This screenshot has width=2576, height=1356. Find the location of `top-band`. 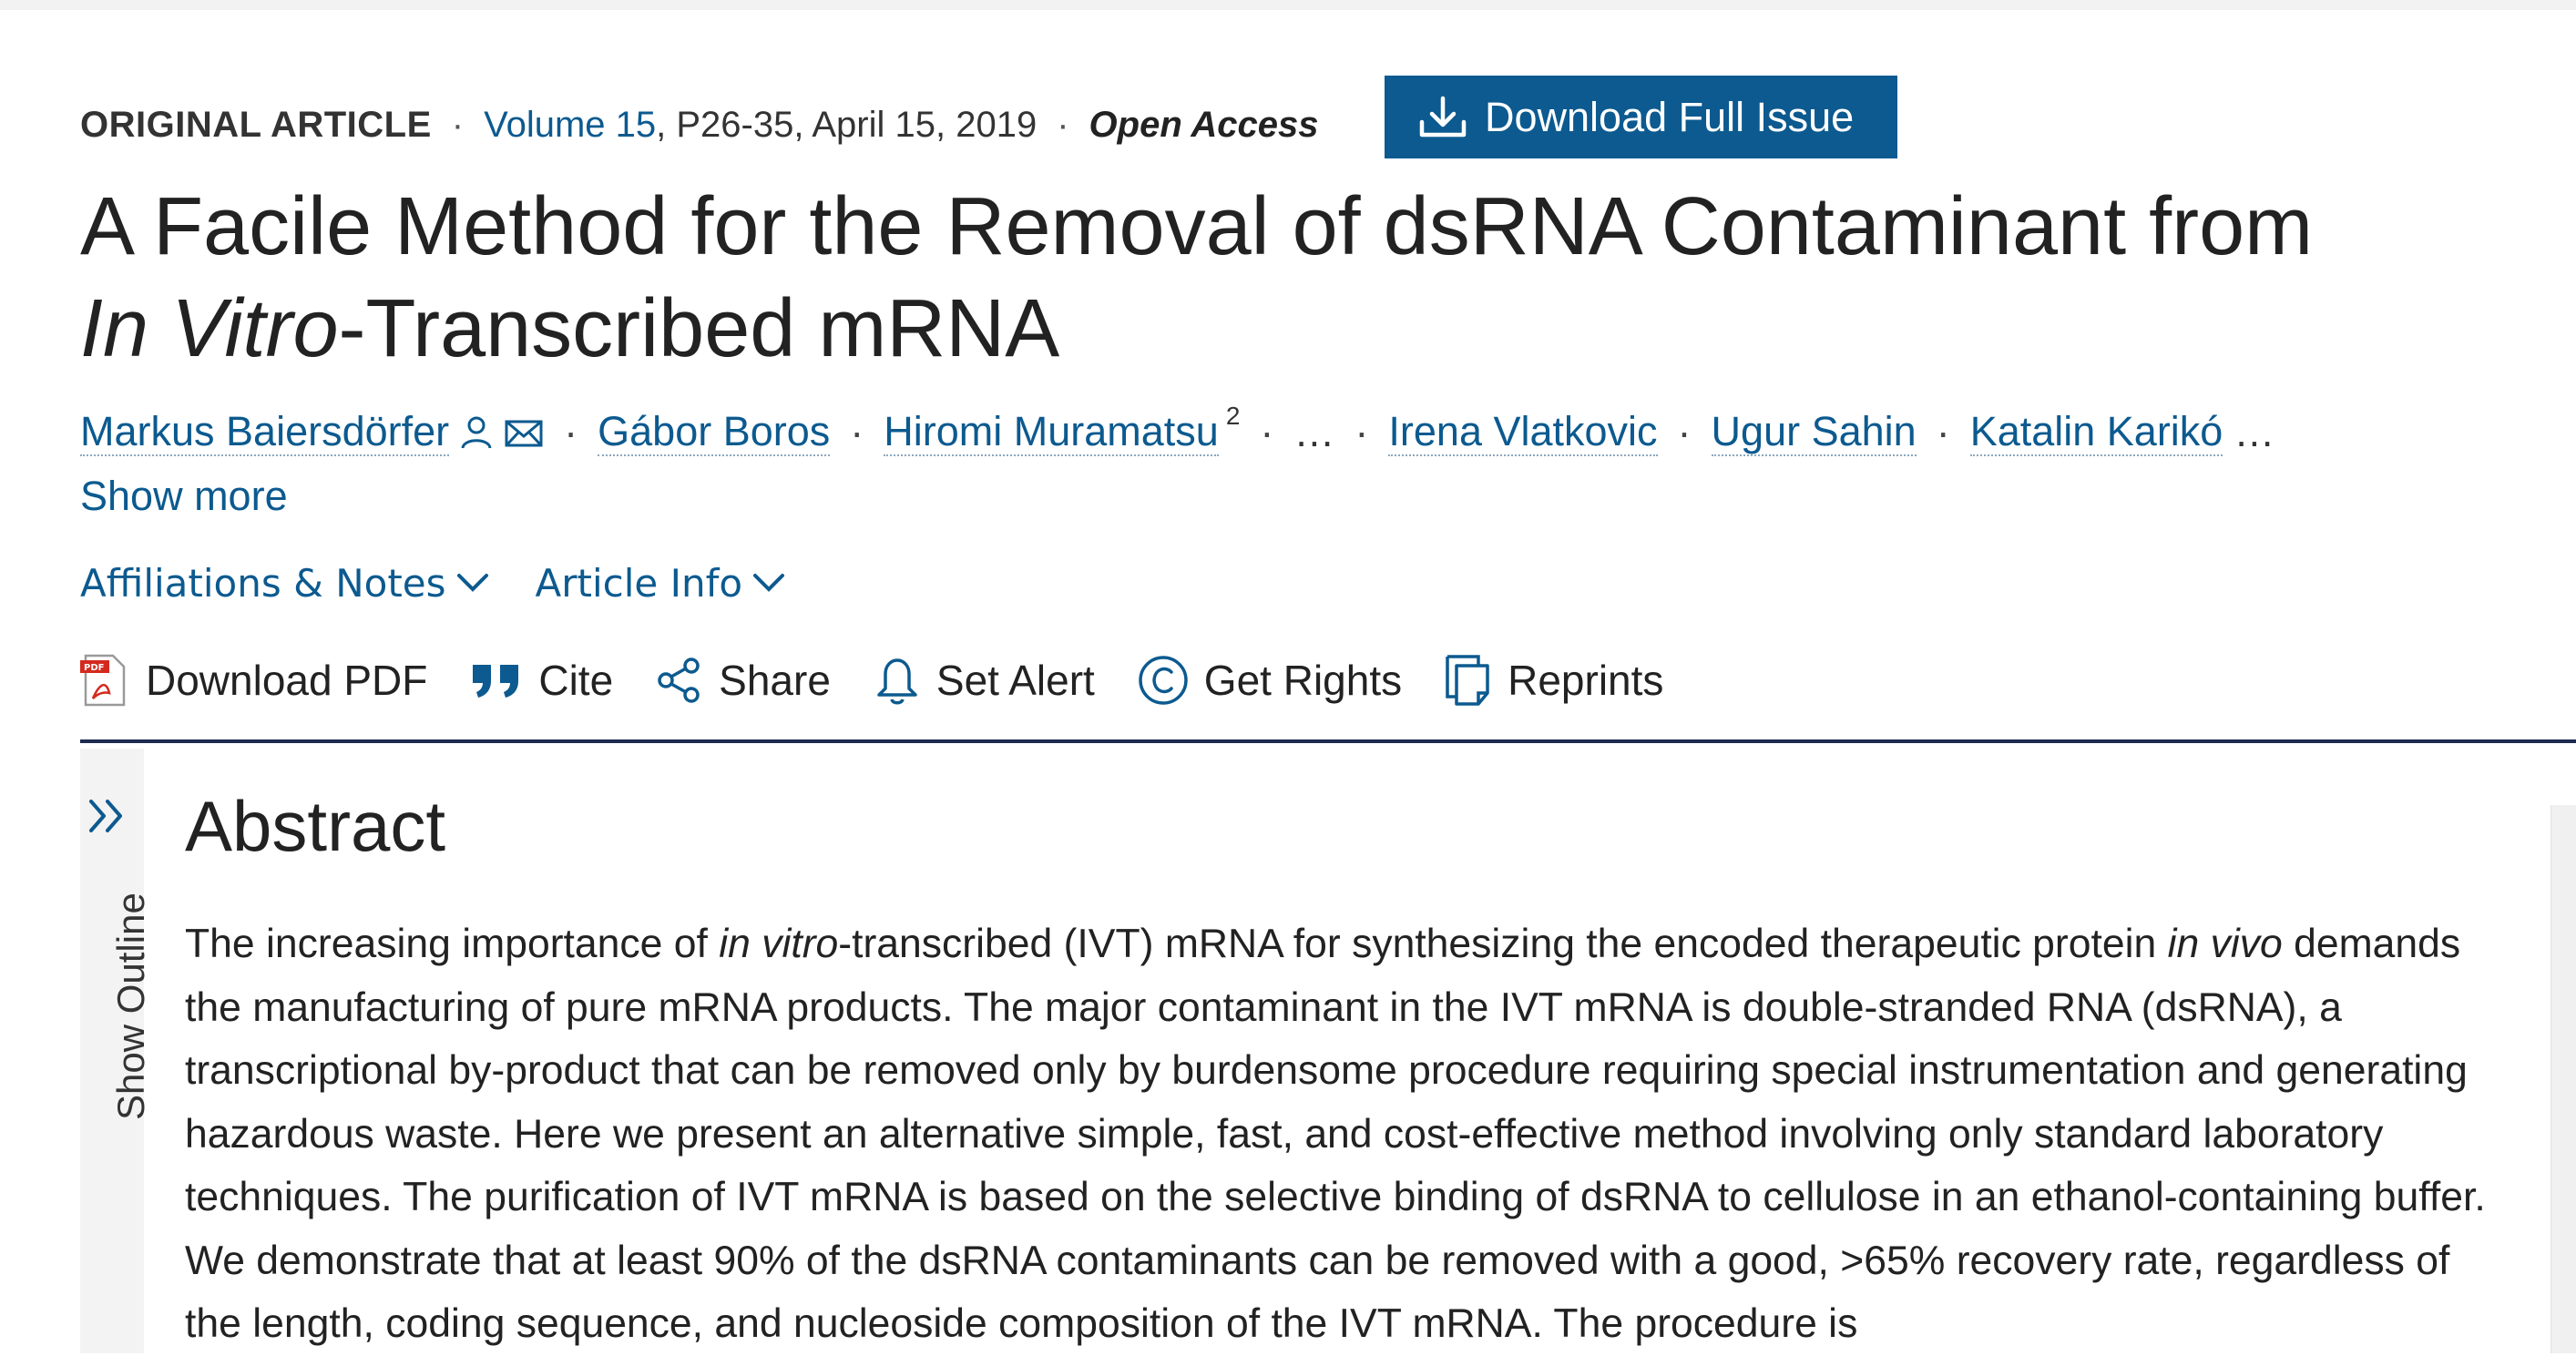

top-band is located at coordinates (1288, 5).